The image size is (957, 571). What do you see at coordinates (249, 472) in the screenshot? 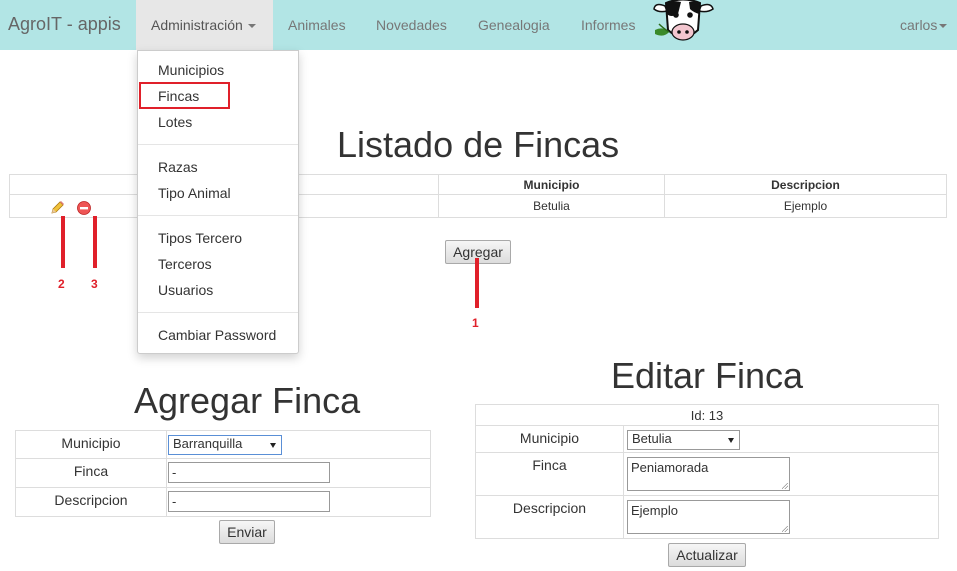
I see `agregar-finca-input: -` at bounding box center [249, 472].